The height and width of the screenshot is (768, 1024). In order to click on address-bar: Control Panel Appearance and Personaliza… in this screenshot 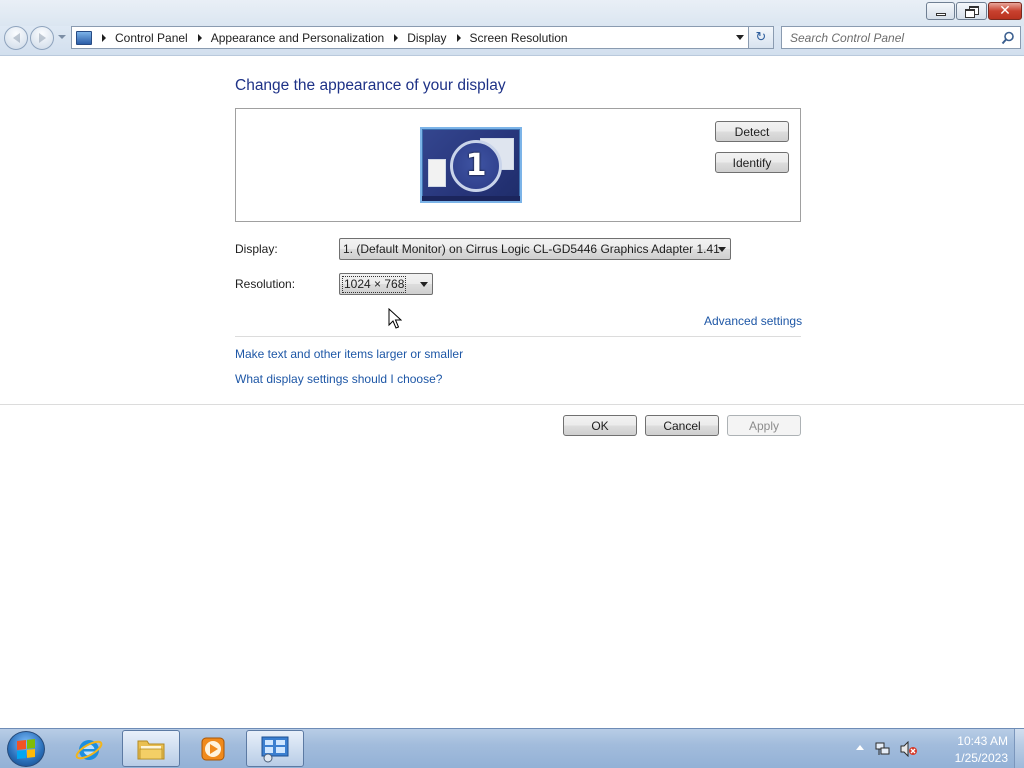, I will do `click(410, 37)`.